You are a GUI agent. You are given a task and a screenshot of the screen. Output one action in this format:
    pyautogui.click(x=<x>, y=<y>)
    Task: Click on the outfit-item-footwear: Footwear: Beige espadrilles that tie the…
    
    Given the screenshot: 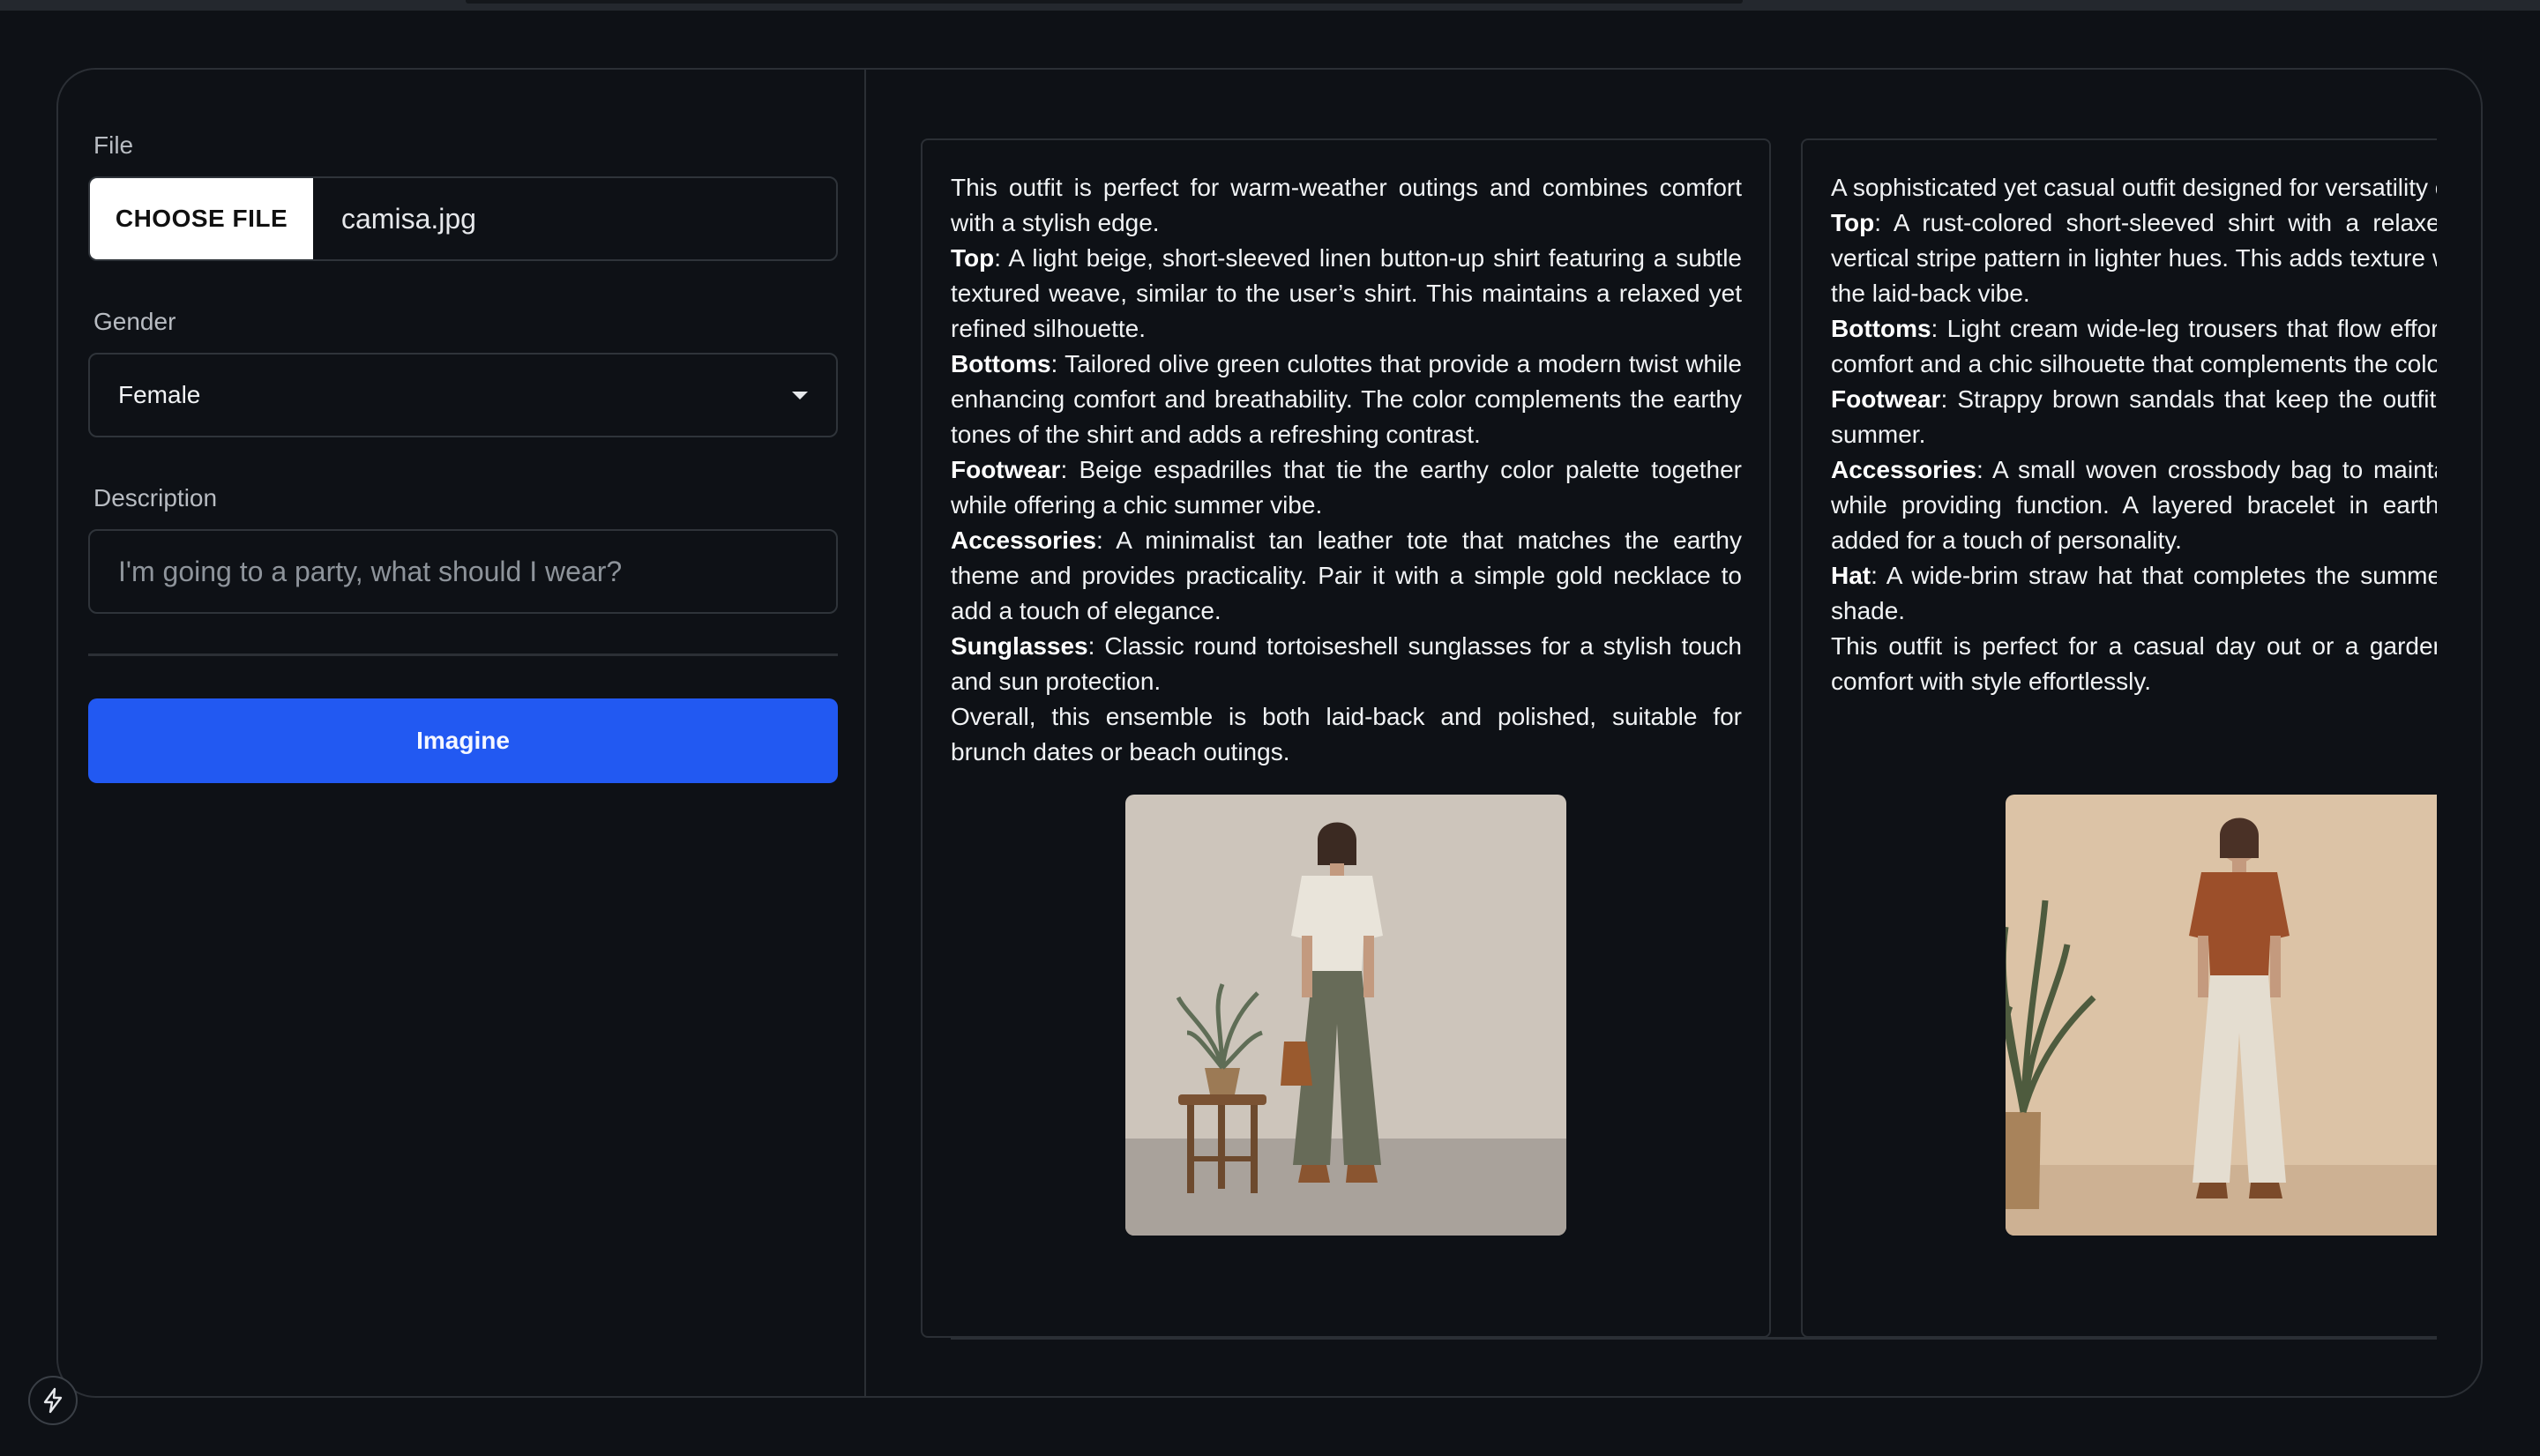 What is the action you would take?
    pyautogui.click(x=1346, y=487)
    